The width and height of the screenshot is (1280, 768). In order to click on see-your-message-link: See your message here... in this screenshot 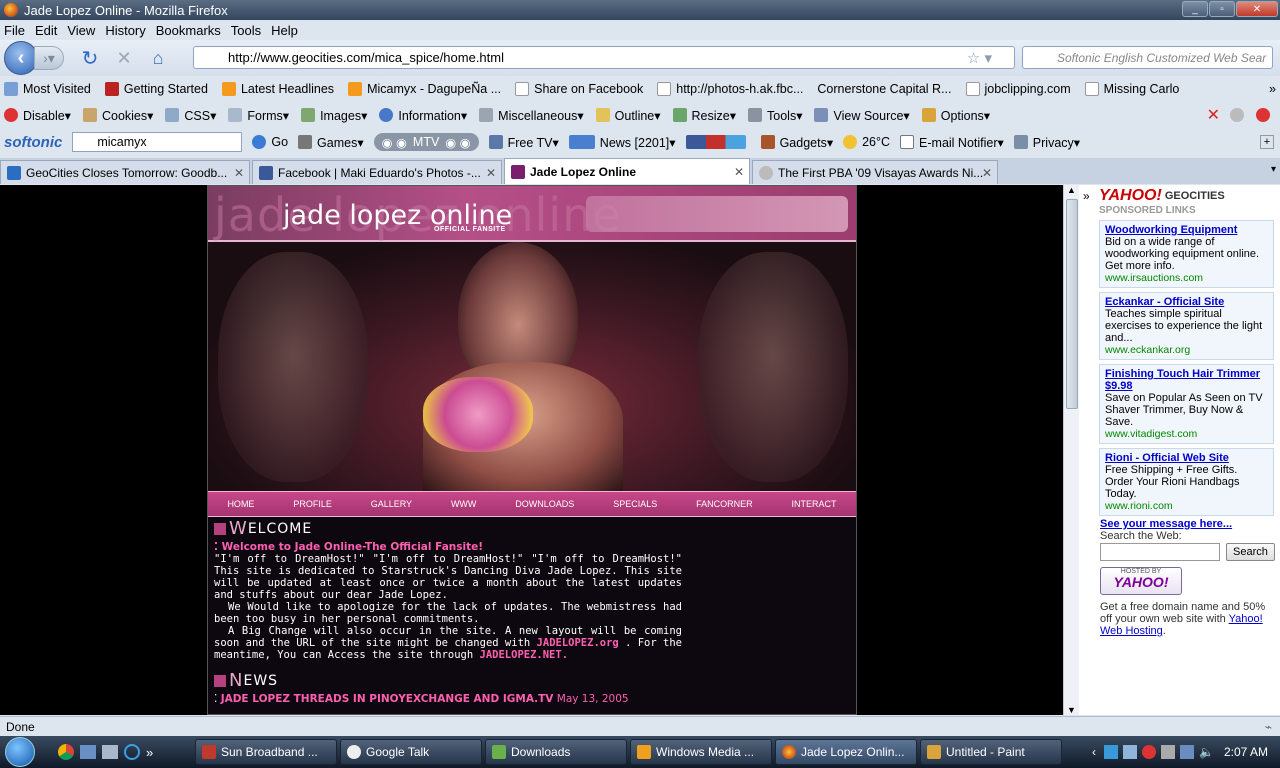, I will do `click(1179, 524)`.